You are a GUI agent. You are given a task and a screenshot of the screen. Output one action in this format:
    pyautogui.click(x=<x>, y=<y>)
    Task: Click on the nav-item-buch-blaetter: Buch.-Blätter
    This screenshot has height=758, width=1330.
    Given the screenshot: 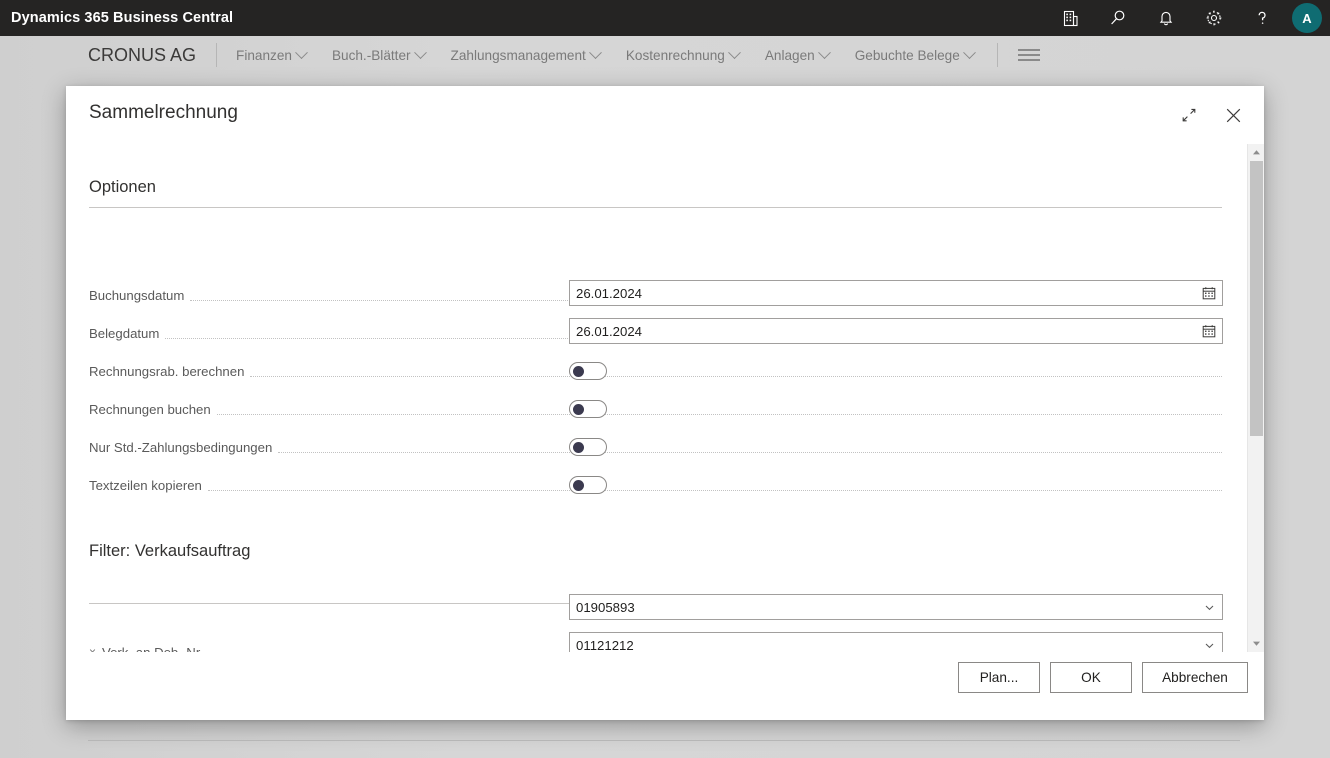 What is the action you would take?
    pyautogui.click(x=378, y=54)
    